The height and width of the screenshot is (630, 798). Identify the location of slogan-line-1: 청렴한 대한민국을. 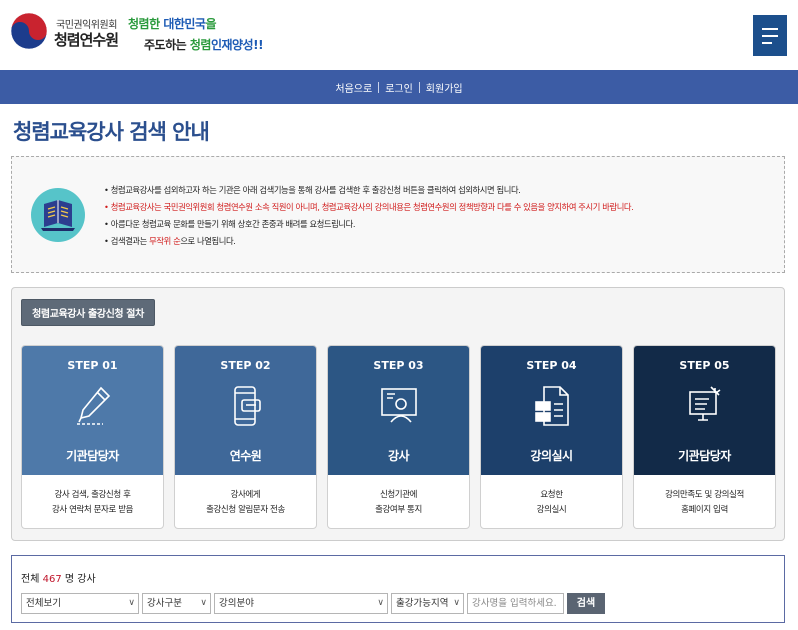
(172, 23).